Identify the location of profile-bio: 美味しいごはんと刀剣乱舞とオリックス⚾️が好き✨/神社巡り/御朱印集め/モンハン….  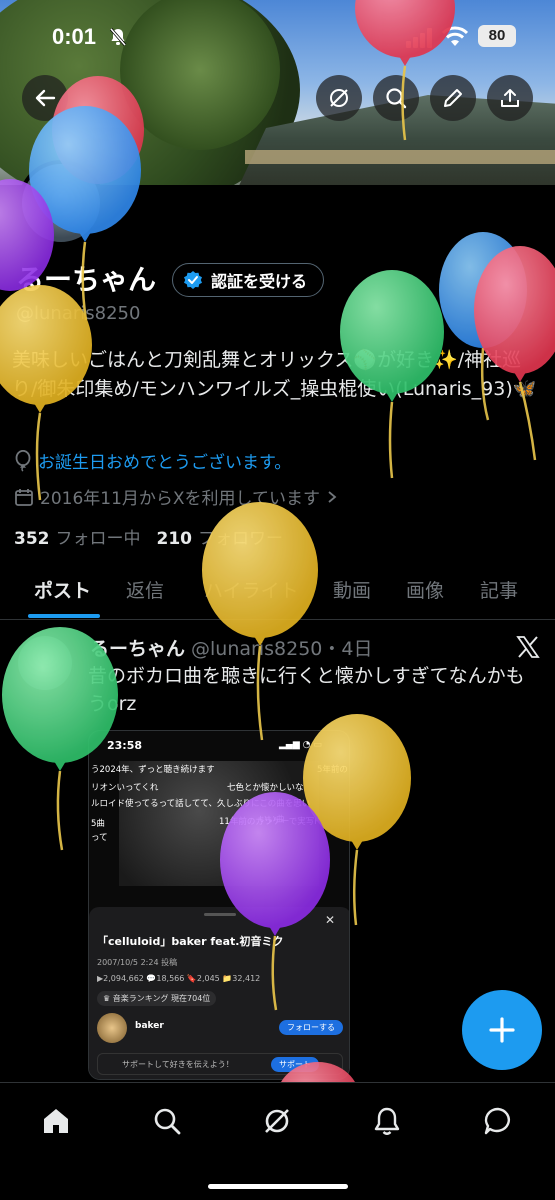
(274, 374).